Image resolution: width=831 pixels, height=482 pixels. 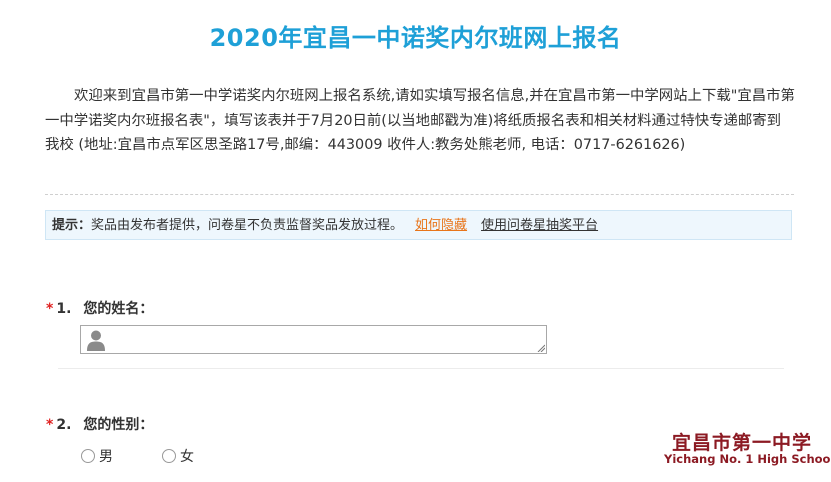 I want to click on tip-label: 提示：, so click(x=72, y=225).